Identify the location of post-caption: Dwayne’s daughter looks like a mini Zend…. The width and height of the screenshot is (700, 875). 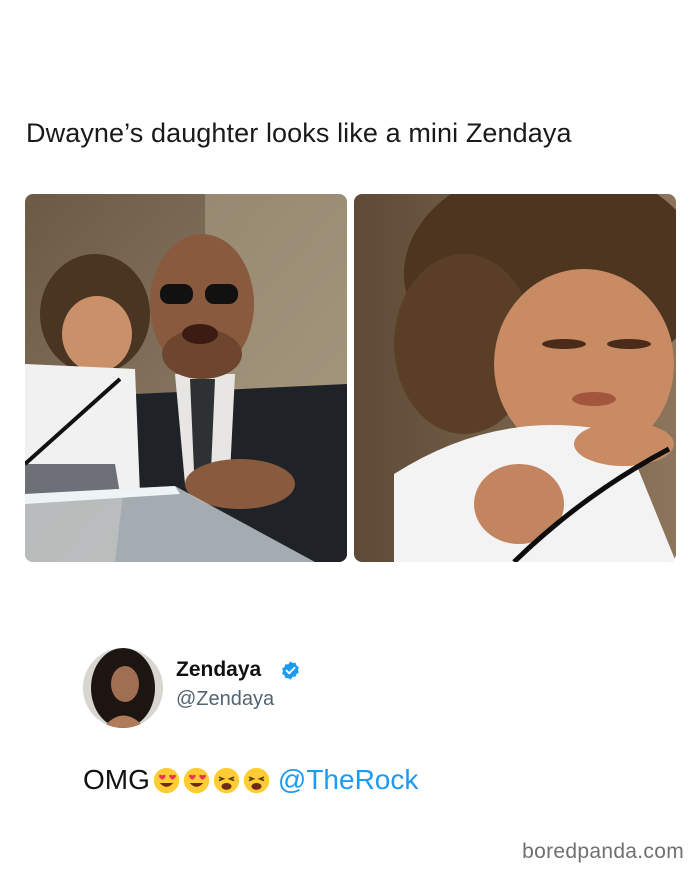
(299, 133).